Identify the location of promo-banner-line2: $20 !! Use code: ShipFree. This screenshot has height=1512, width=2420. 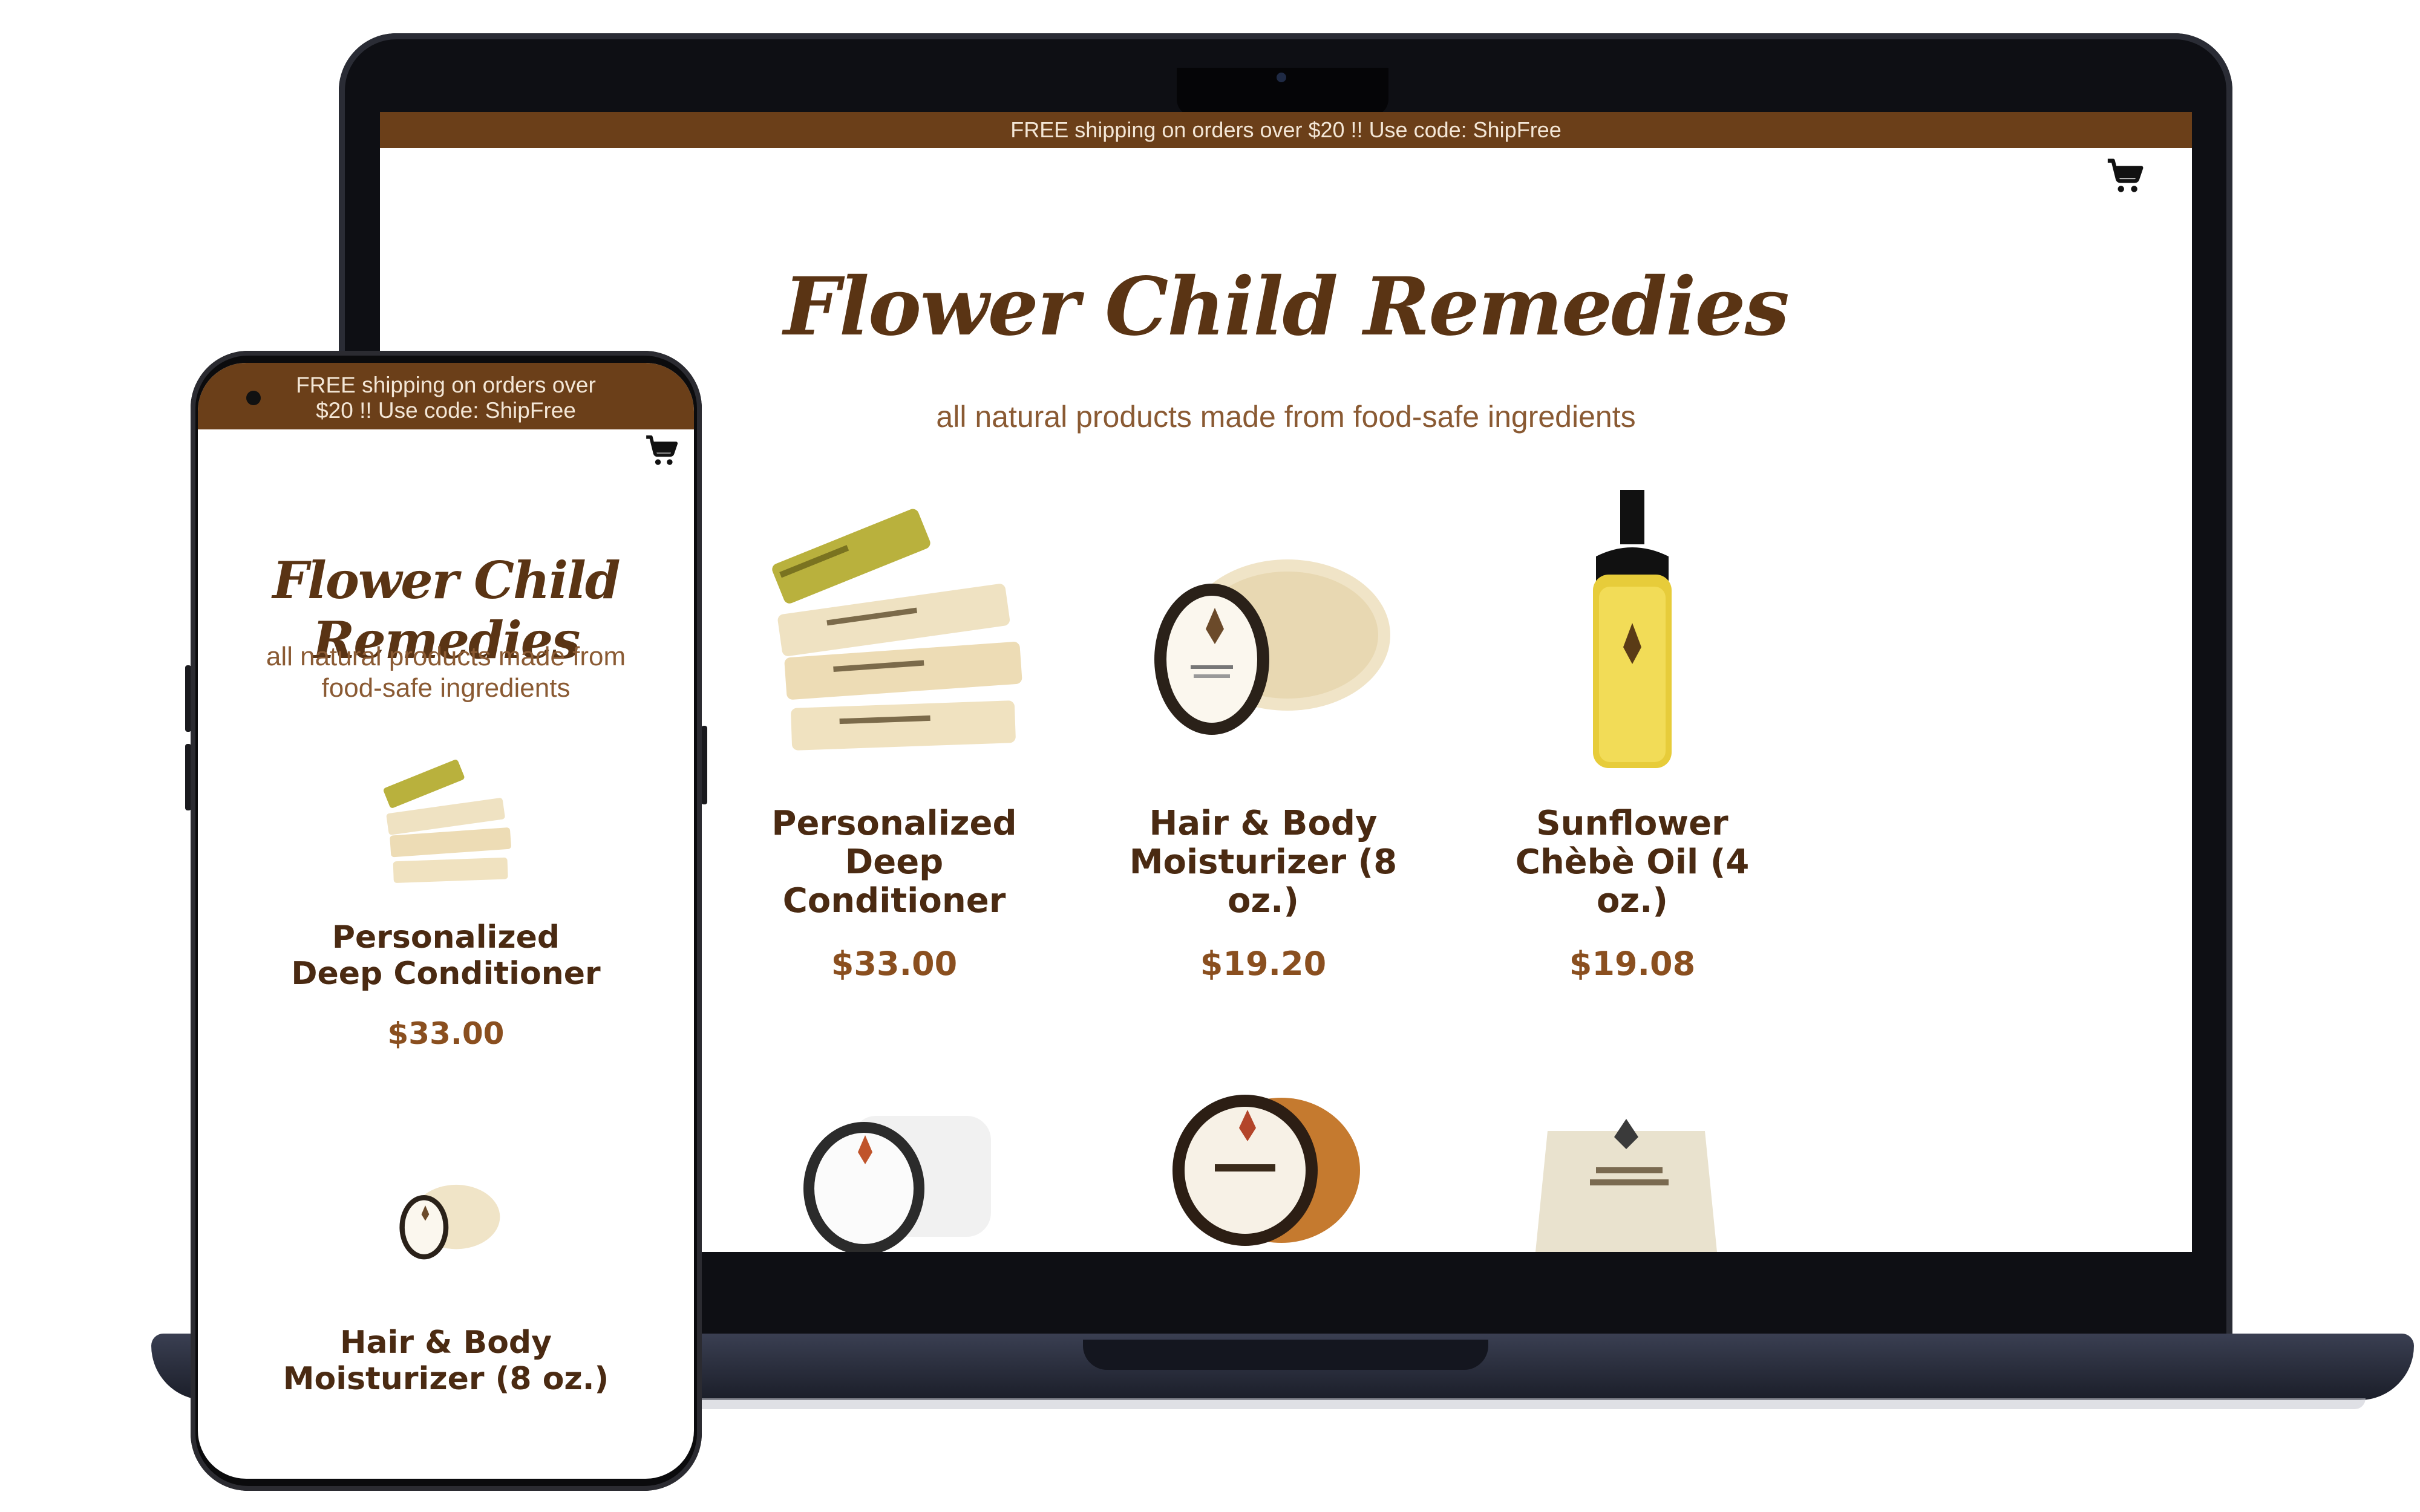
(446, 410).